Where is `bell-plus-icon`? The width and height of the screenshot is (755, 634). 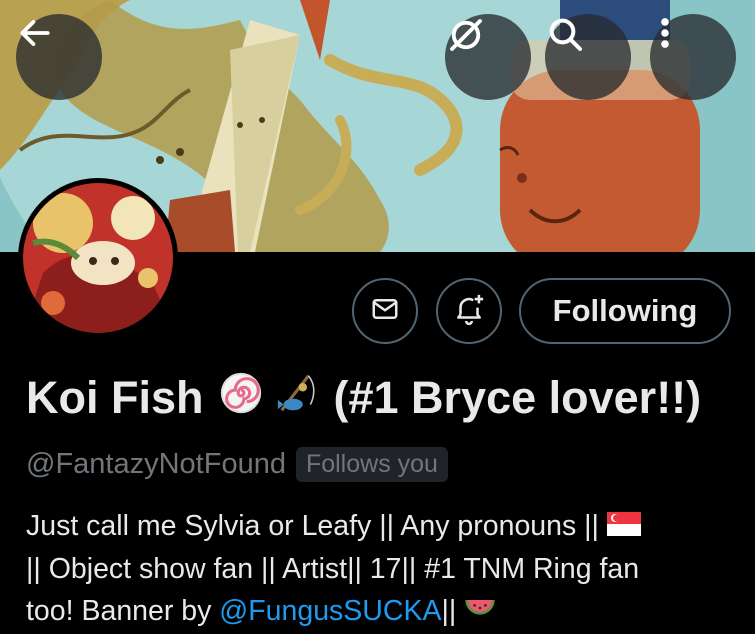
bell-plus-icon is located at coordinates (469, 311).